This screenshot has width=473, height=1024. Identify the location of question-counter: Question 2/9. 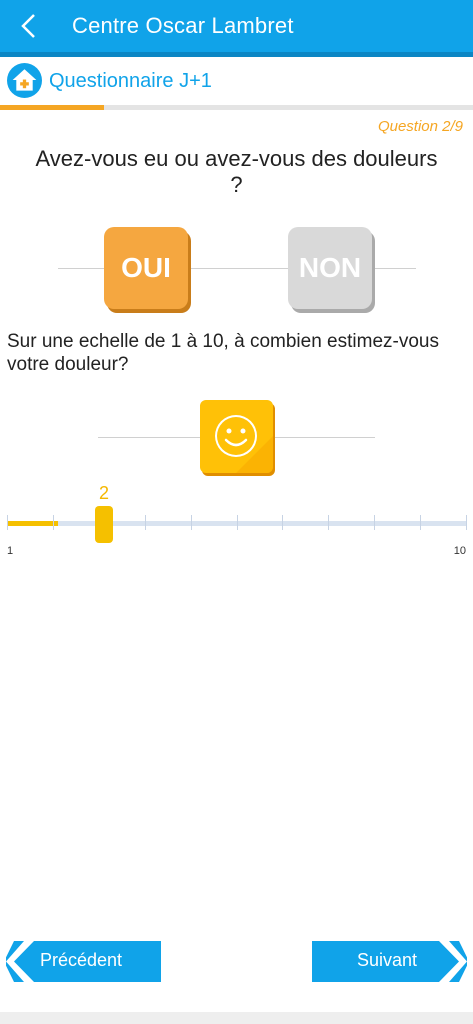
(420, 126).